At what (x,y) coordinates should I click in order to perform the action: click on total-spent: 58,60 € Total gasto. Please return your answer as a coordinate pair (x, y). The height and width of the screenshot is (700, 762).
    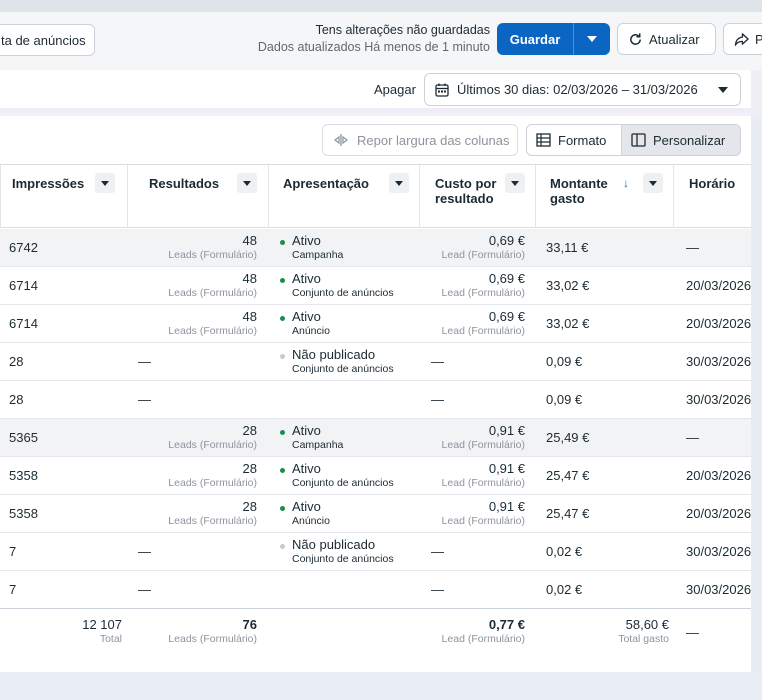
    Looking at the image, I should click on (643, 631).